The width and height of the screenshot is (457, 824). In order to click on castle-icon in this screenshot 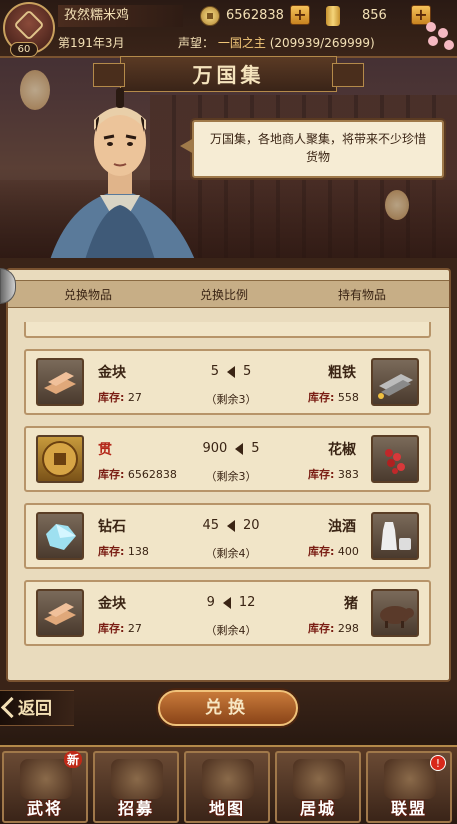, I will do `click(319, 779)`.